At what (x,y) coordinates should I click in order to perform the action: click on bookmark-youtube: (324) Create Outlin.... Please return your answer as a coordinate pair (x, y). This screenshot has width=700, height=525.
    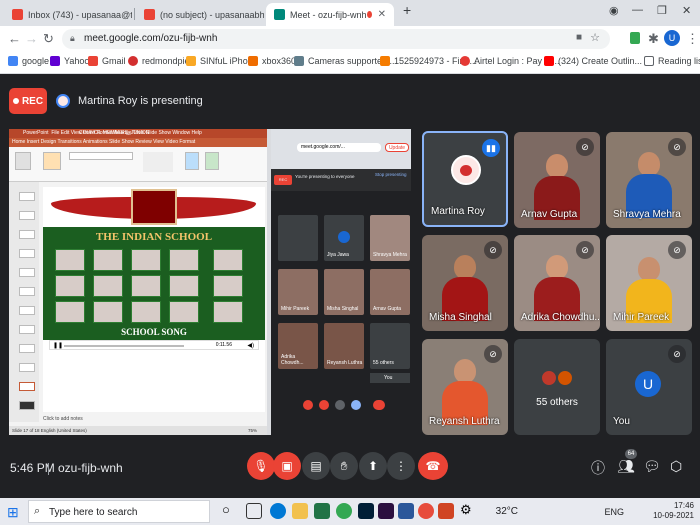
    Looking at the image, I should click on (593, 61).